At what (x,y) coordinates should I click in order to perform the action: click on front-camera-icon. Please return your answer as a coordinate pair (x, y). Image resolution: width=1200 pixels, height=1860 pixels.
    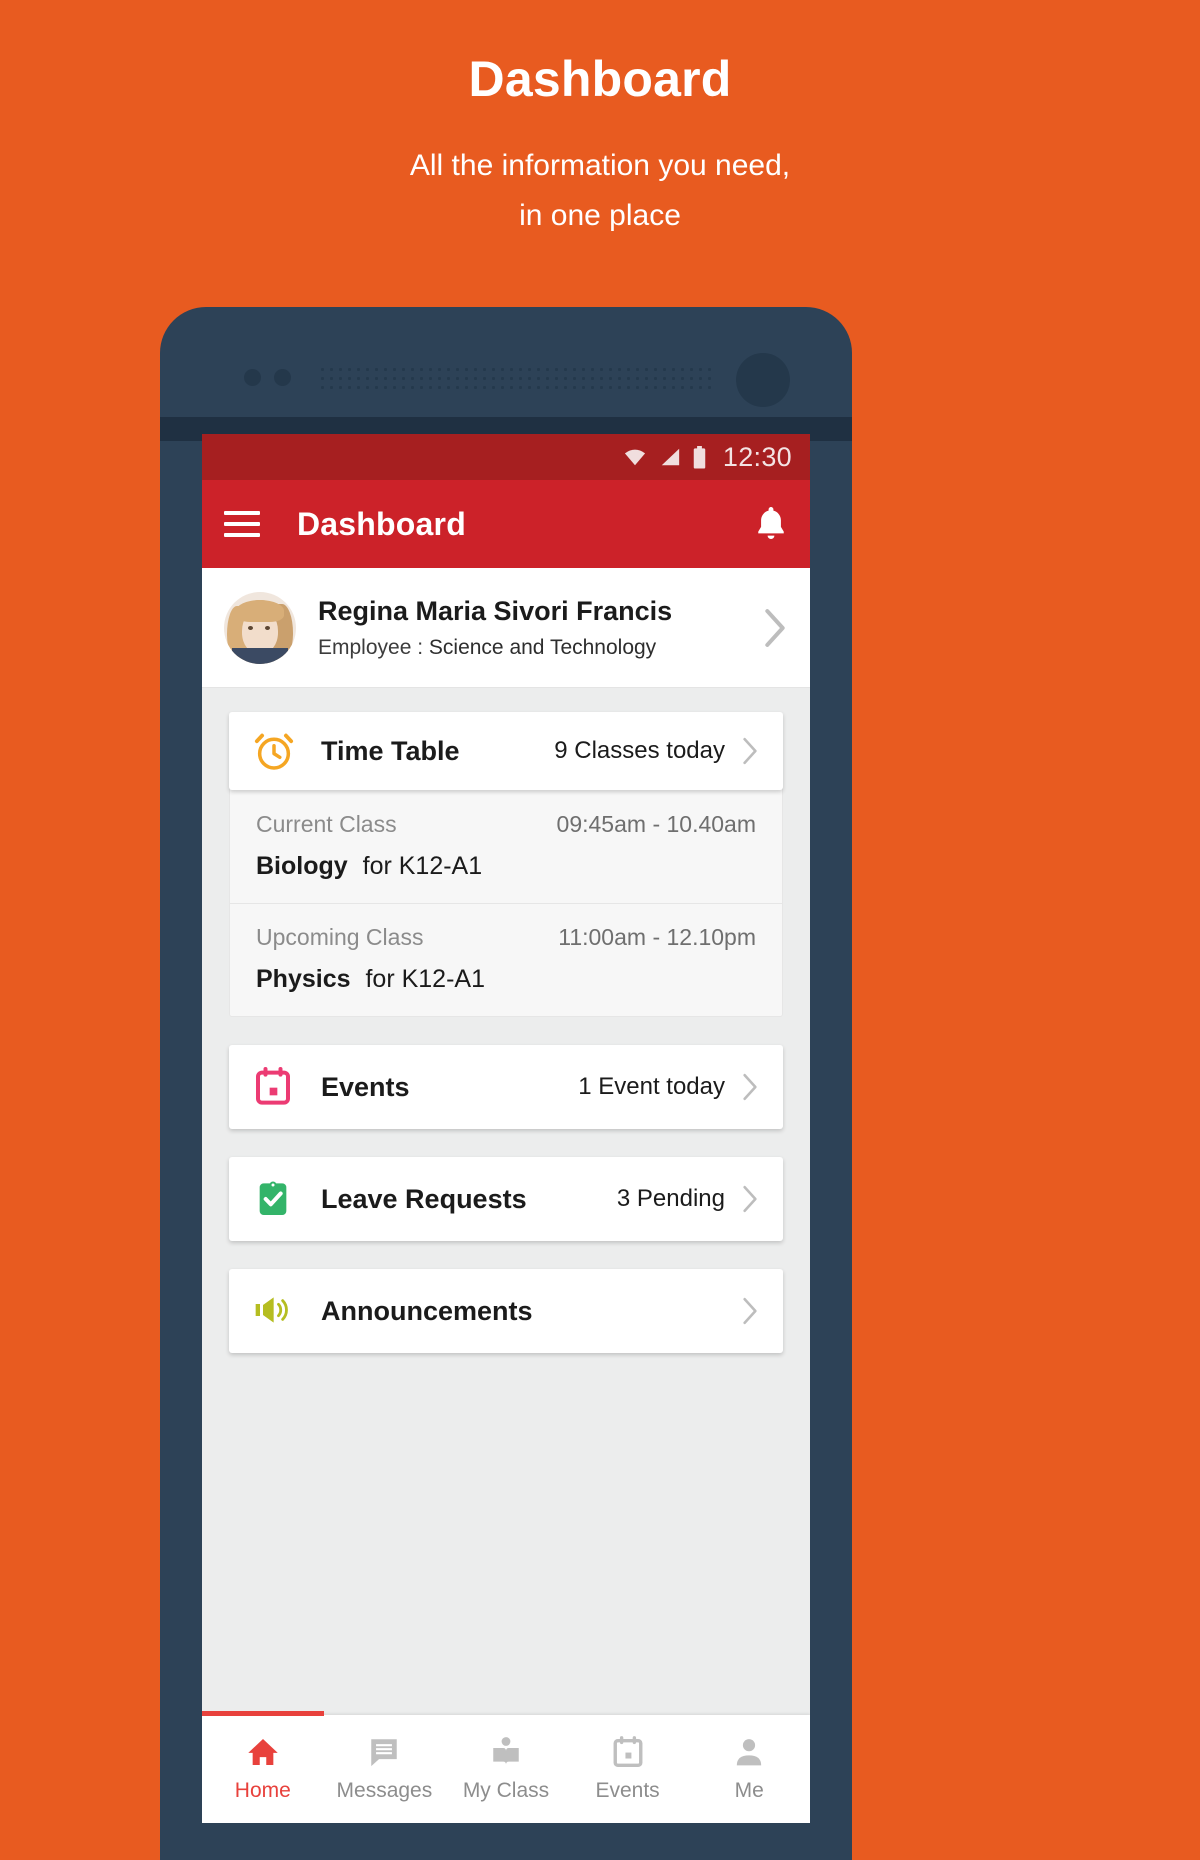
    Looking at the image, I should click on (763, 380).